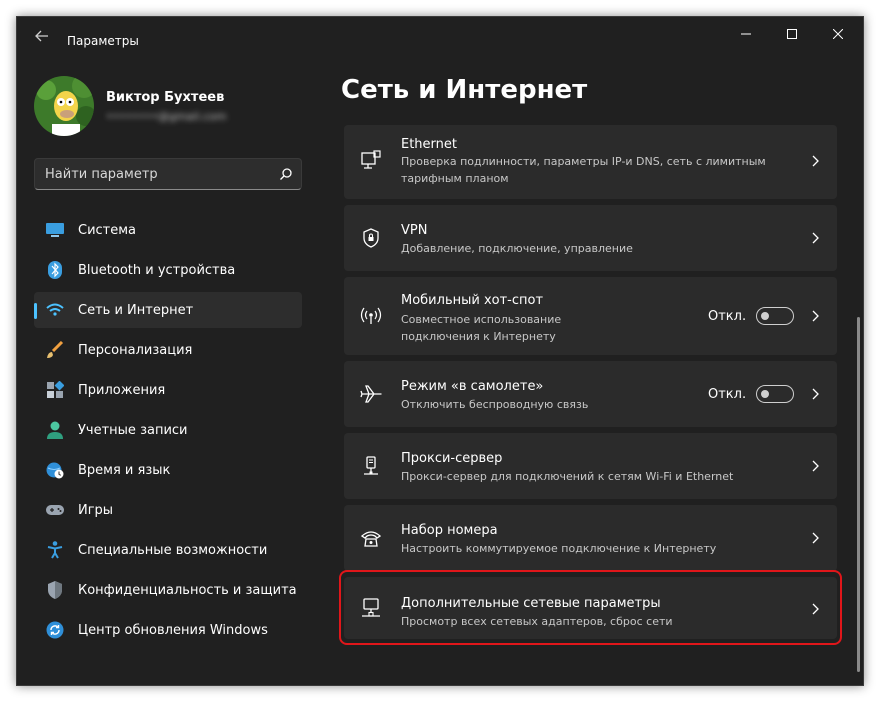  What do you see at coordinates (168, 390) in the screenshot?
I see `sidebar-item-apps: Приложения` at bounding box center [168, 390].